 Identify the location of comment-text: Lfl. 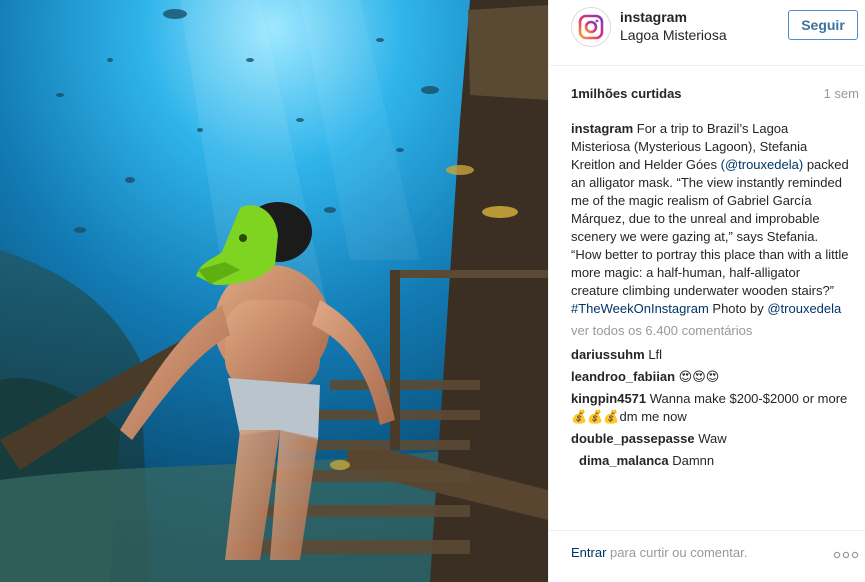
(655, 354).